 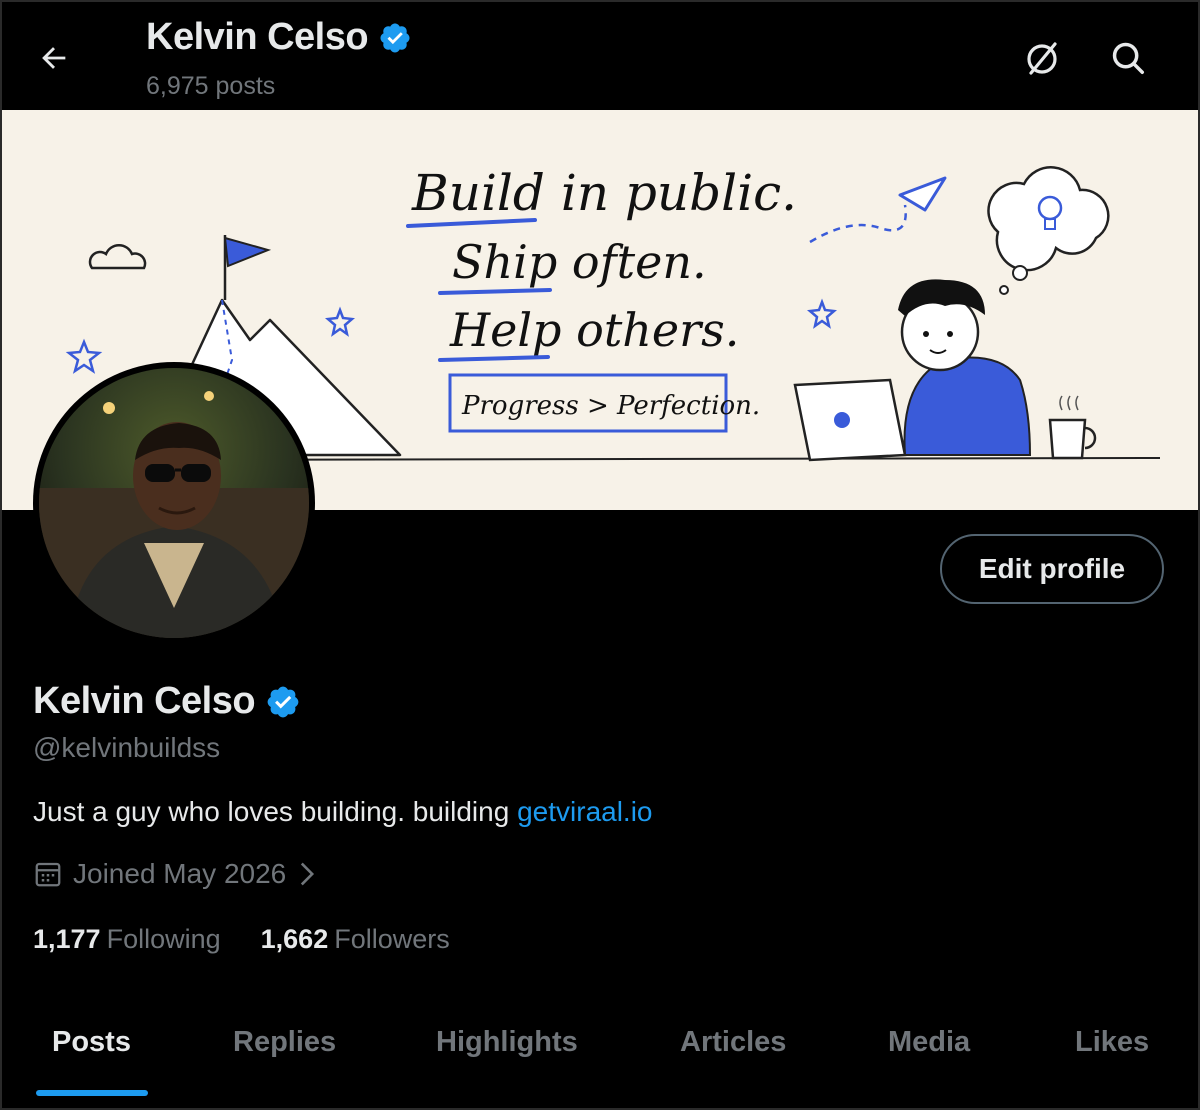 I want to click on banner-tagline: Progress > Perfection., so click(x=610, y=406).